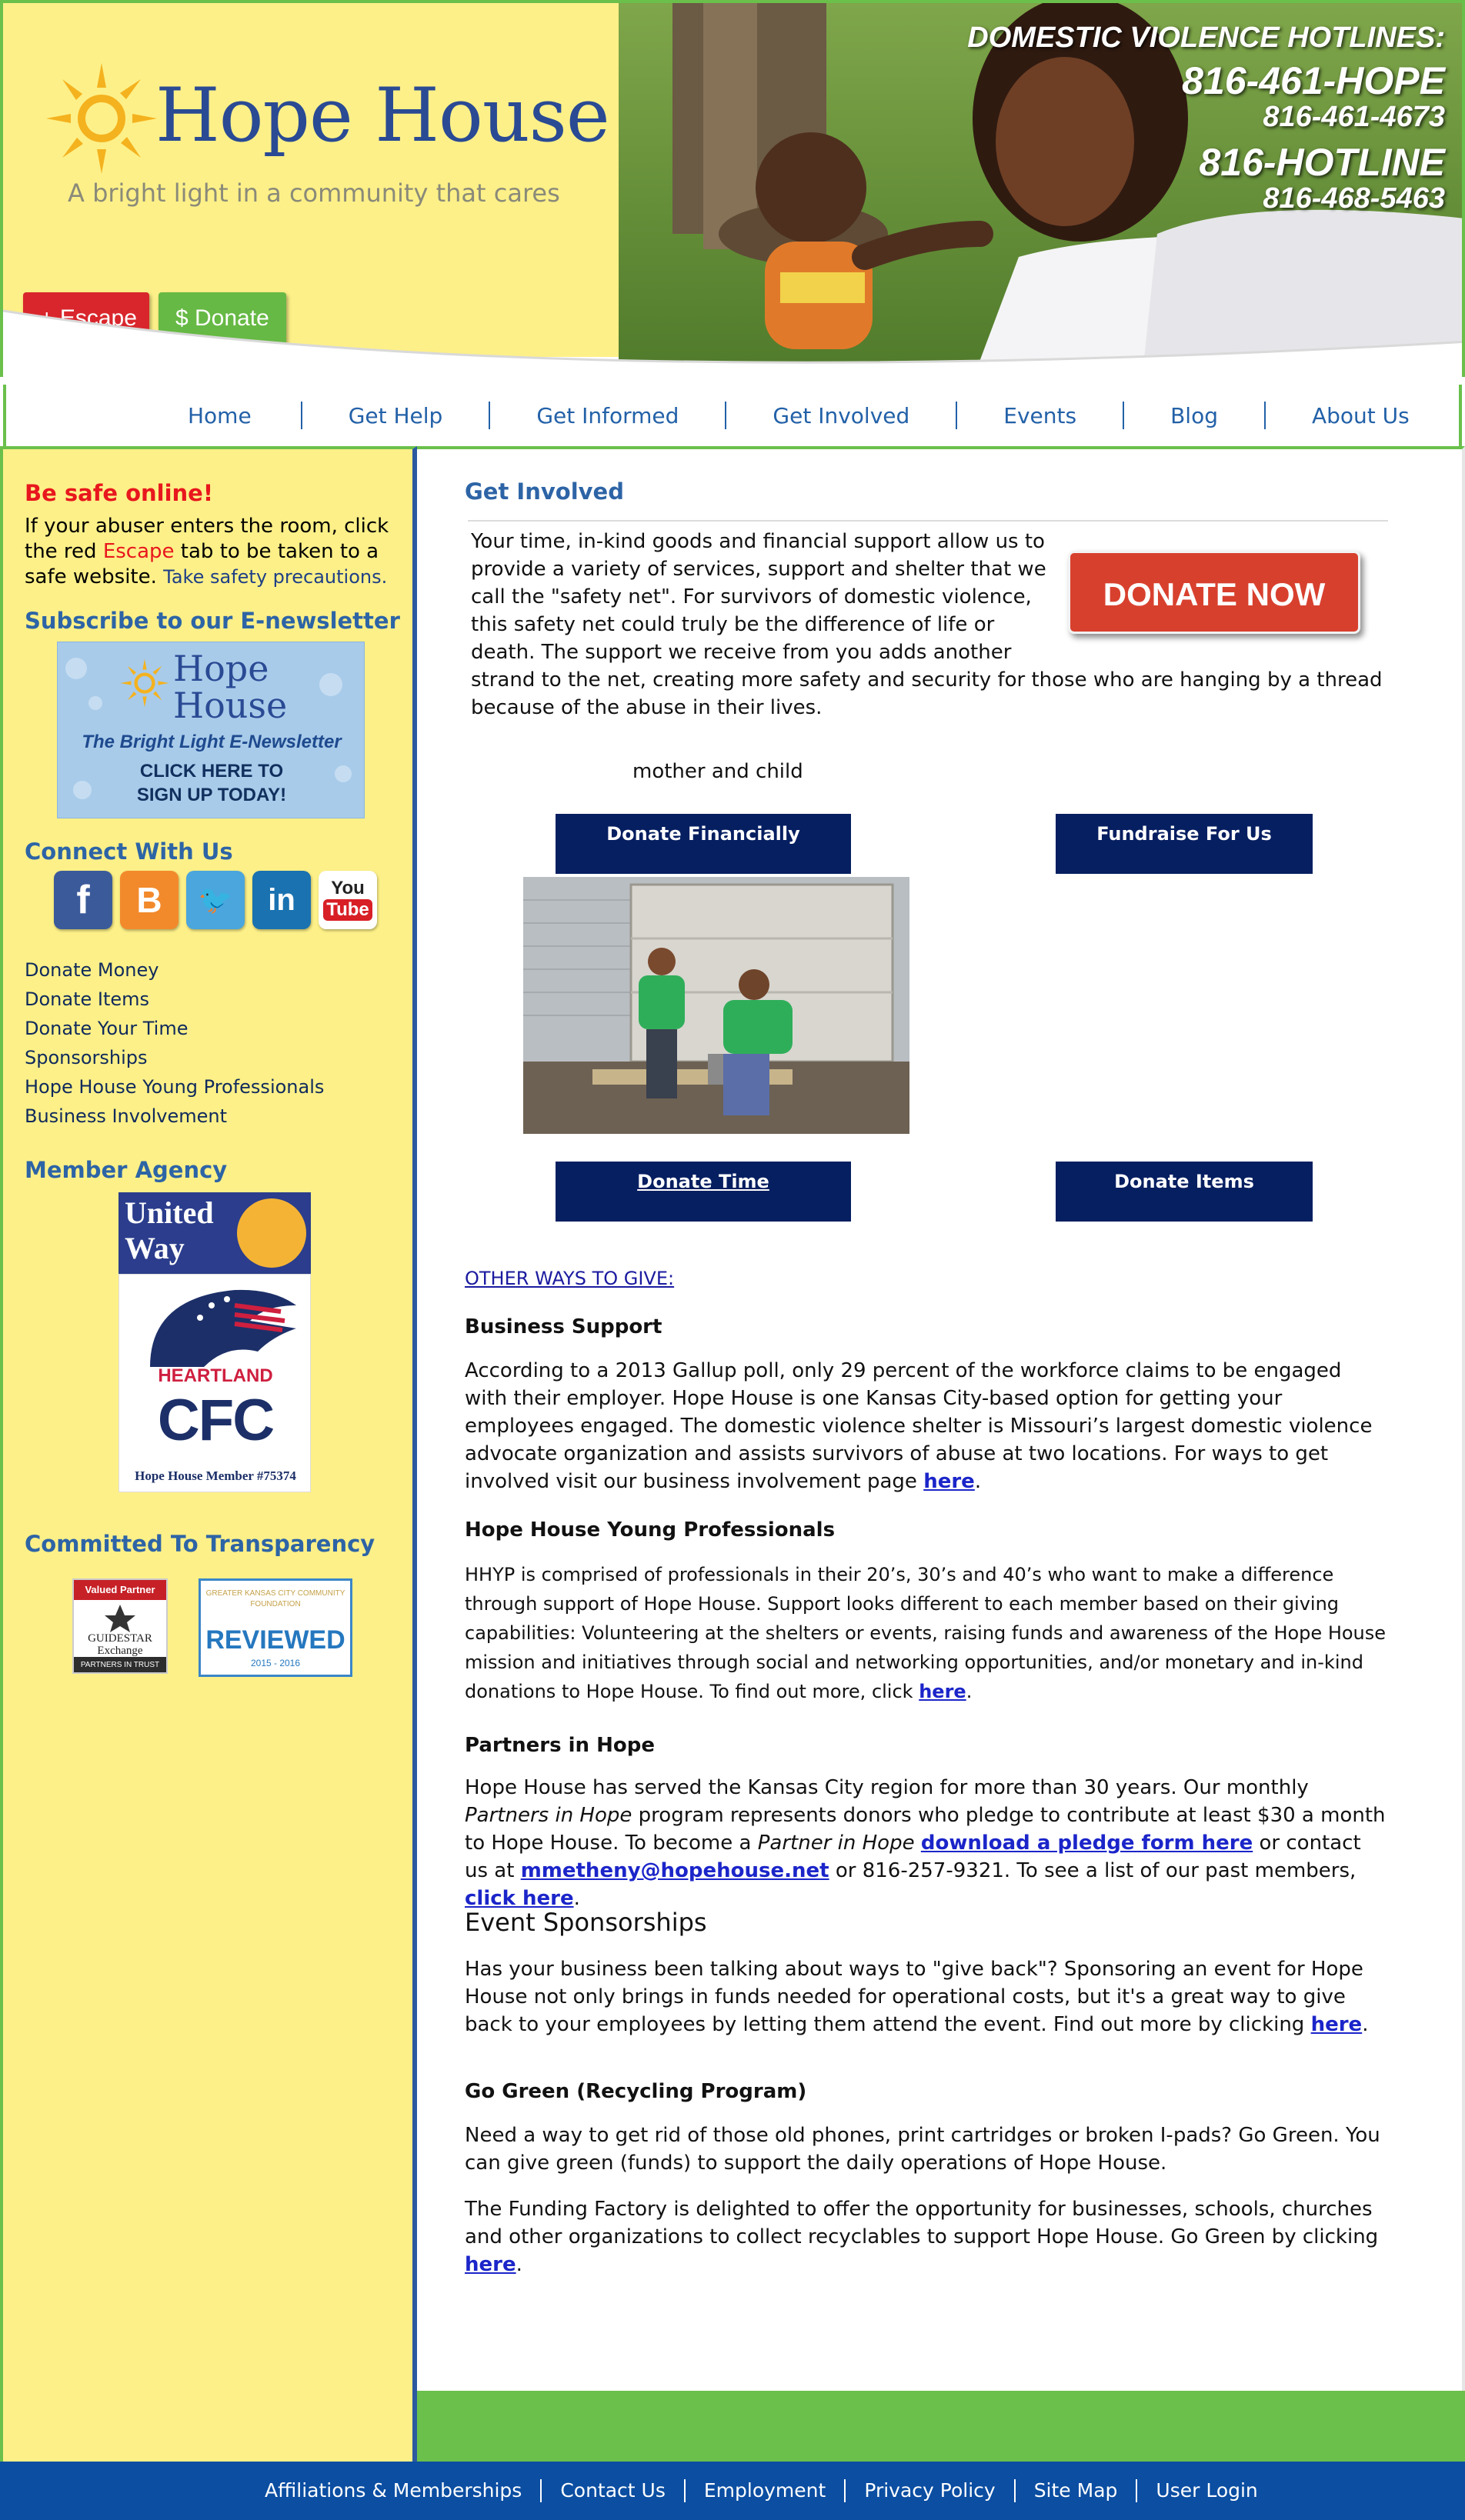 The image size is (1465, 2520). I want to click on fundraise-button: Fundraise For Us, so click(1184, 844).